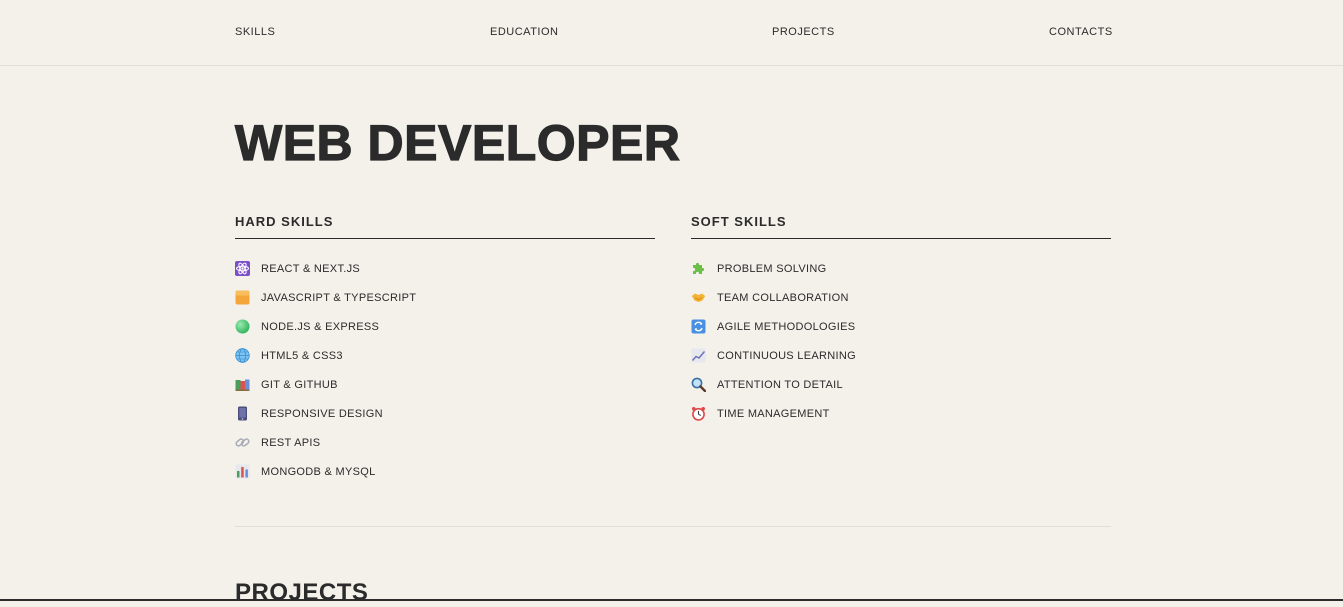  I want to click on top-navigation: SKILLS EDUCATION PROJECTS CONTACTS, so click(671, 33).